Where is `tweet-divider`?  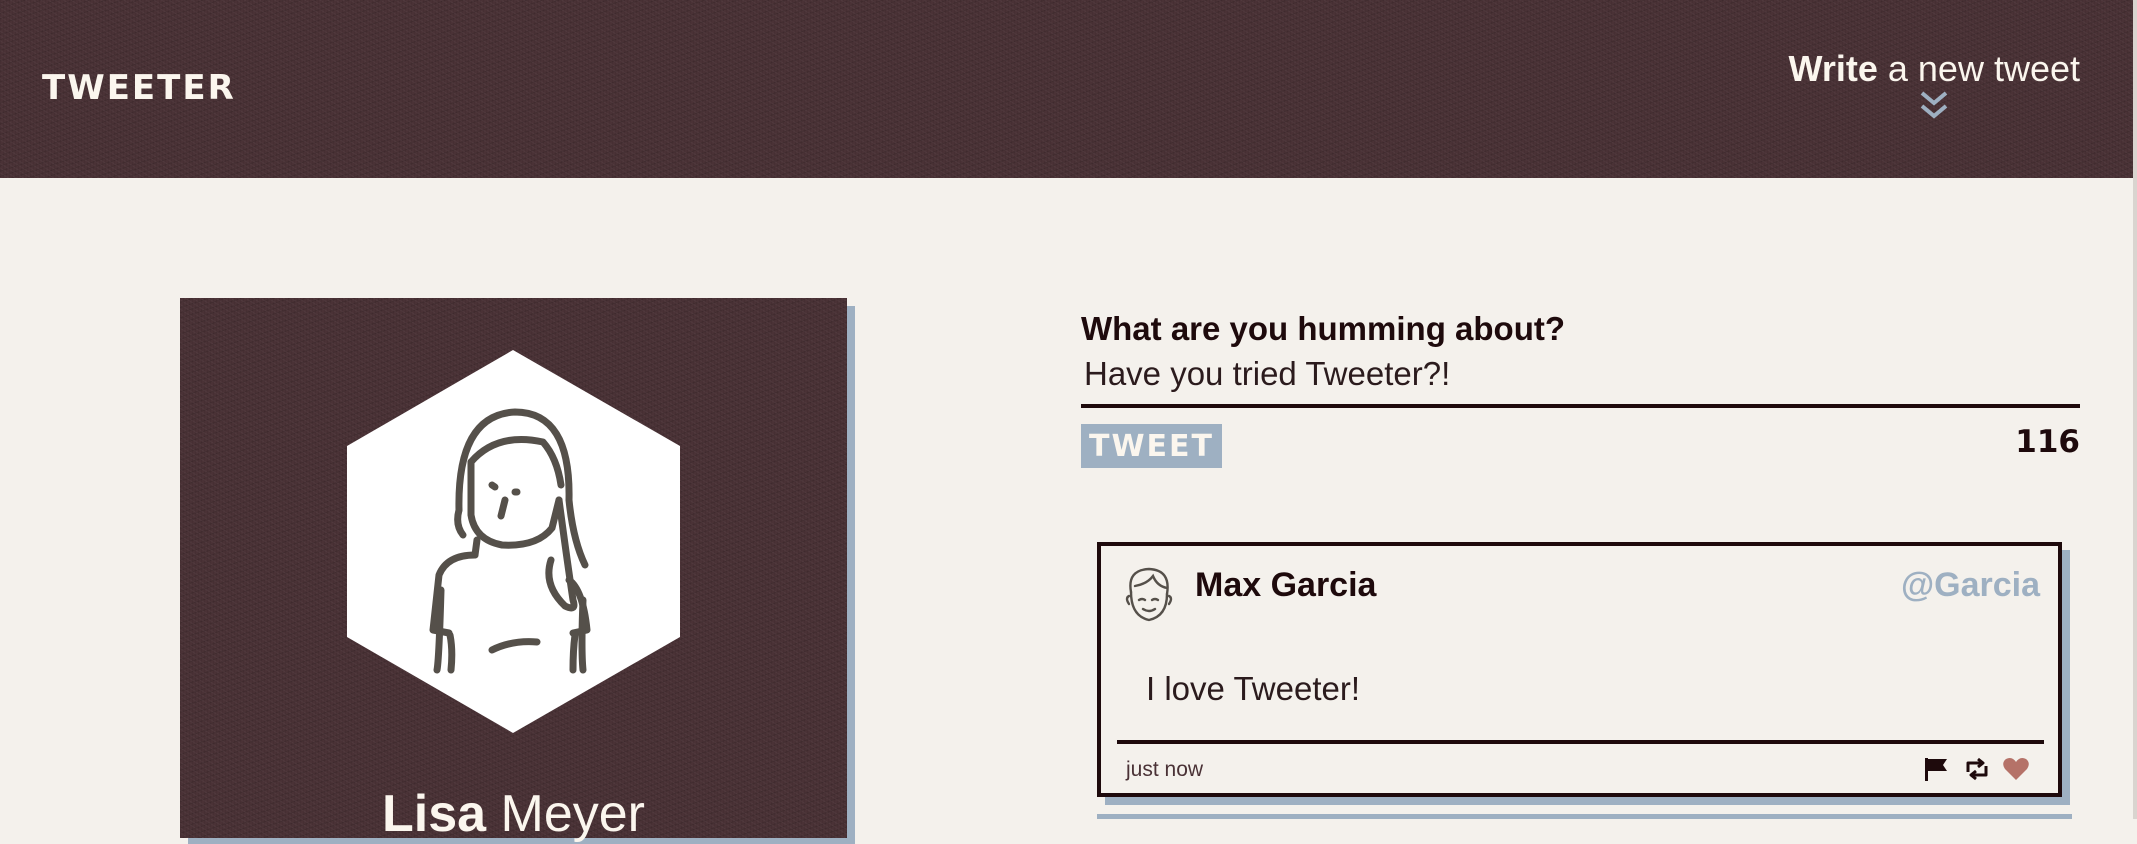 tweet-divider is located at coordinates (1580, 742).